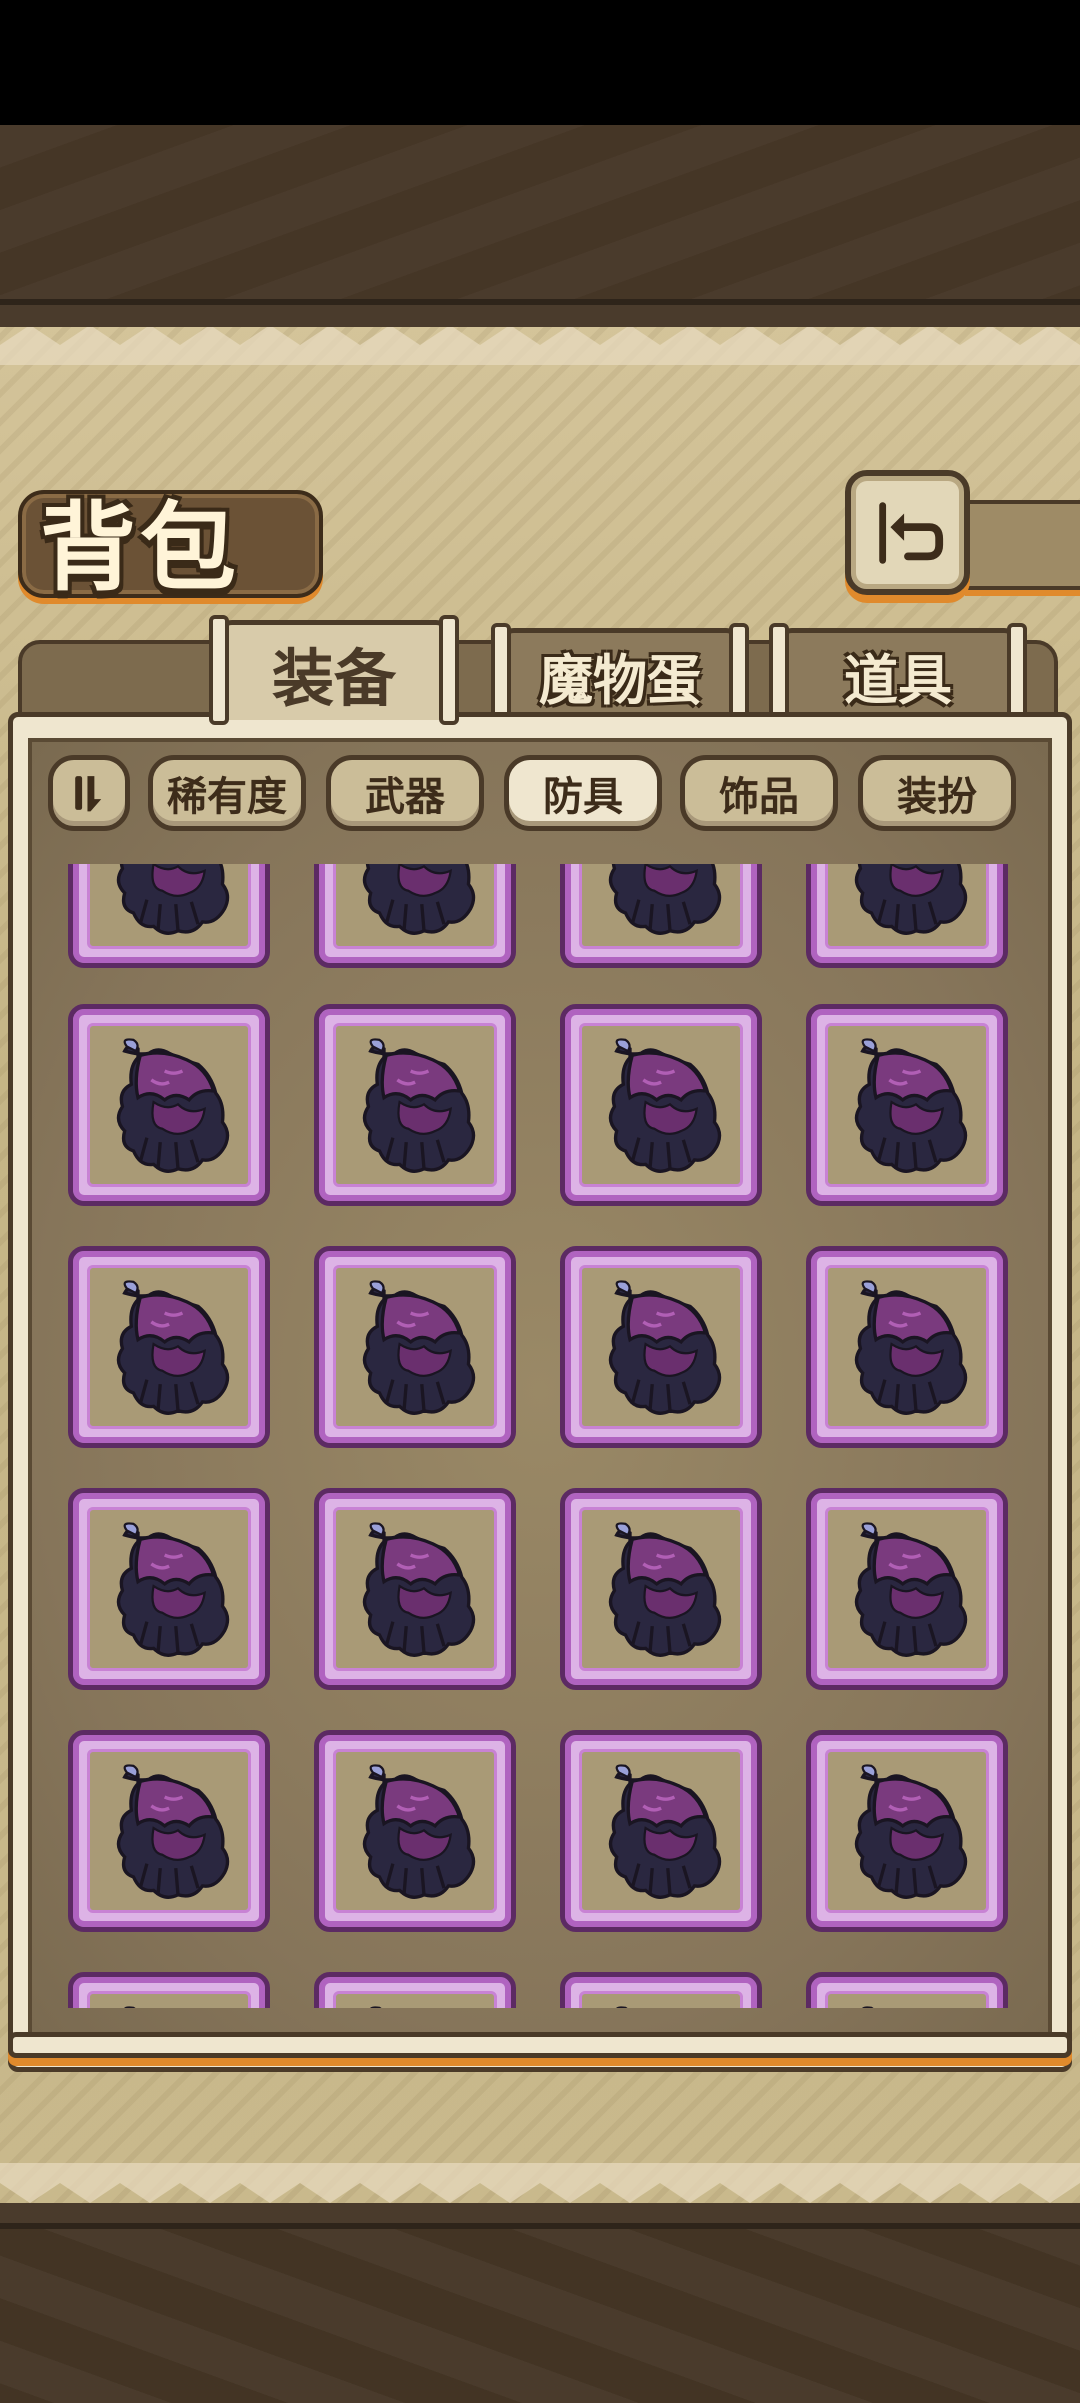 The width and height of the screenshot is (1080, 2403). I want to click on tab-equipment: 装备, so click(334, 670).